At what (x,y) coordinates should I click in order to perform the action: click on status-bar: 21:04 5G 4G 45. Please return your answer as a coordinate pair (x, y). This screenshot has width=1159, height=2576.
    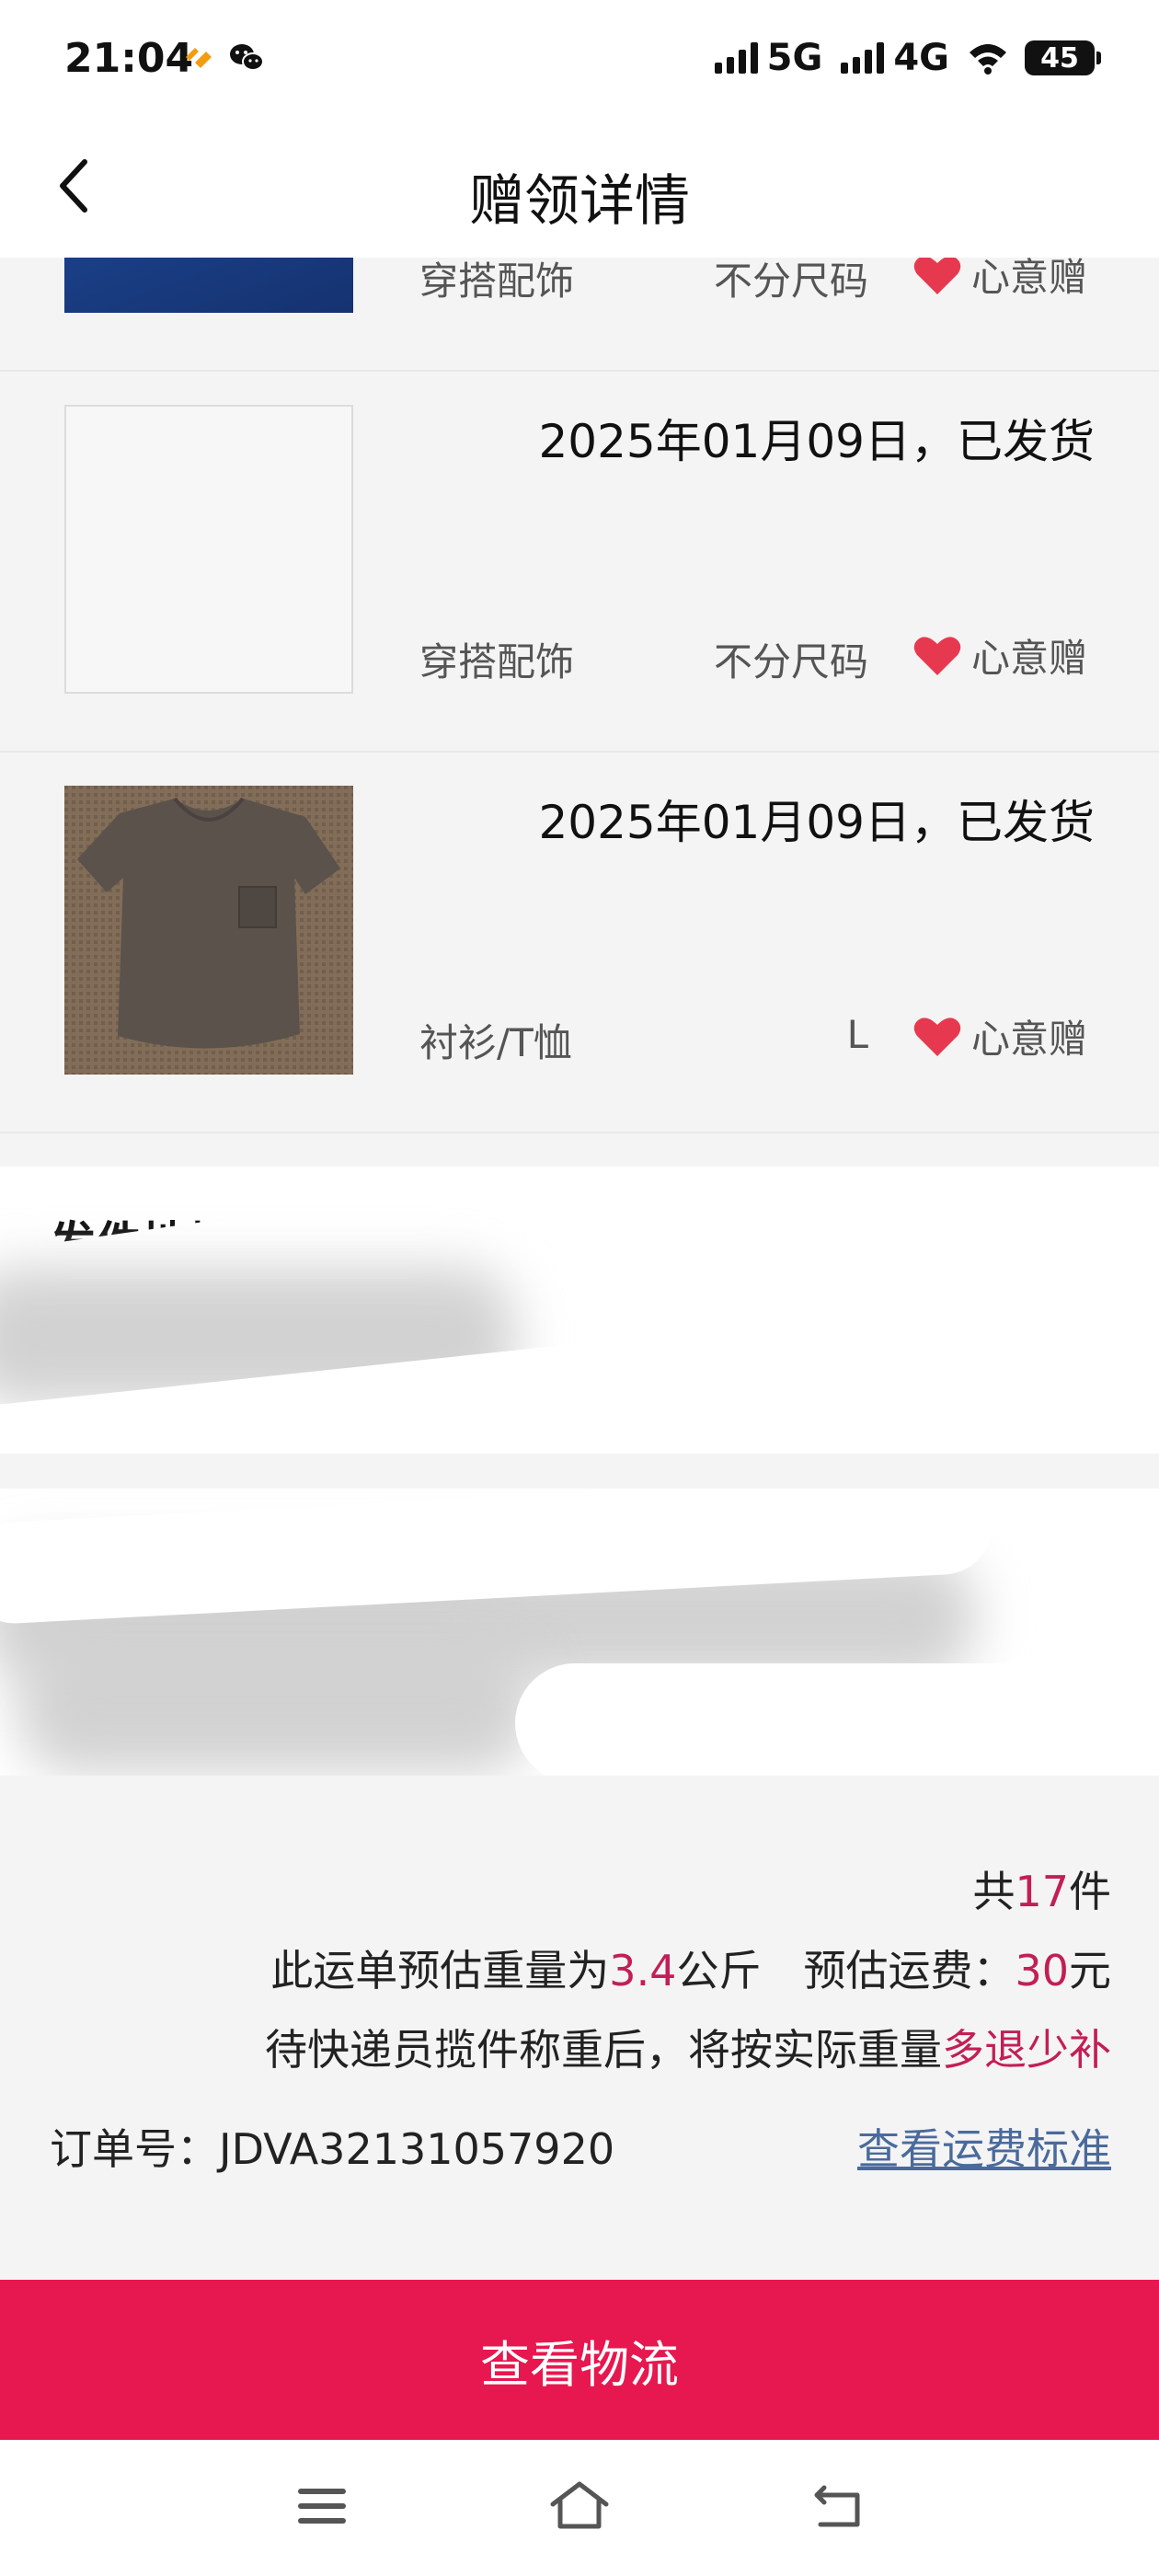
    Looking at the image, I should click on (579, 60).